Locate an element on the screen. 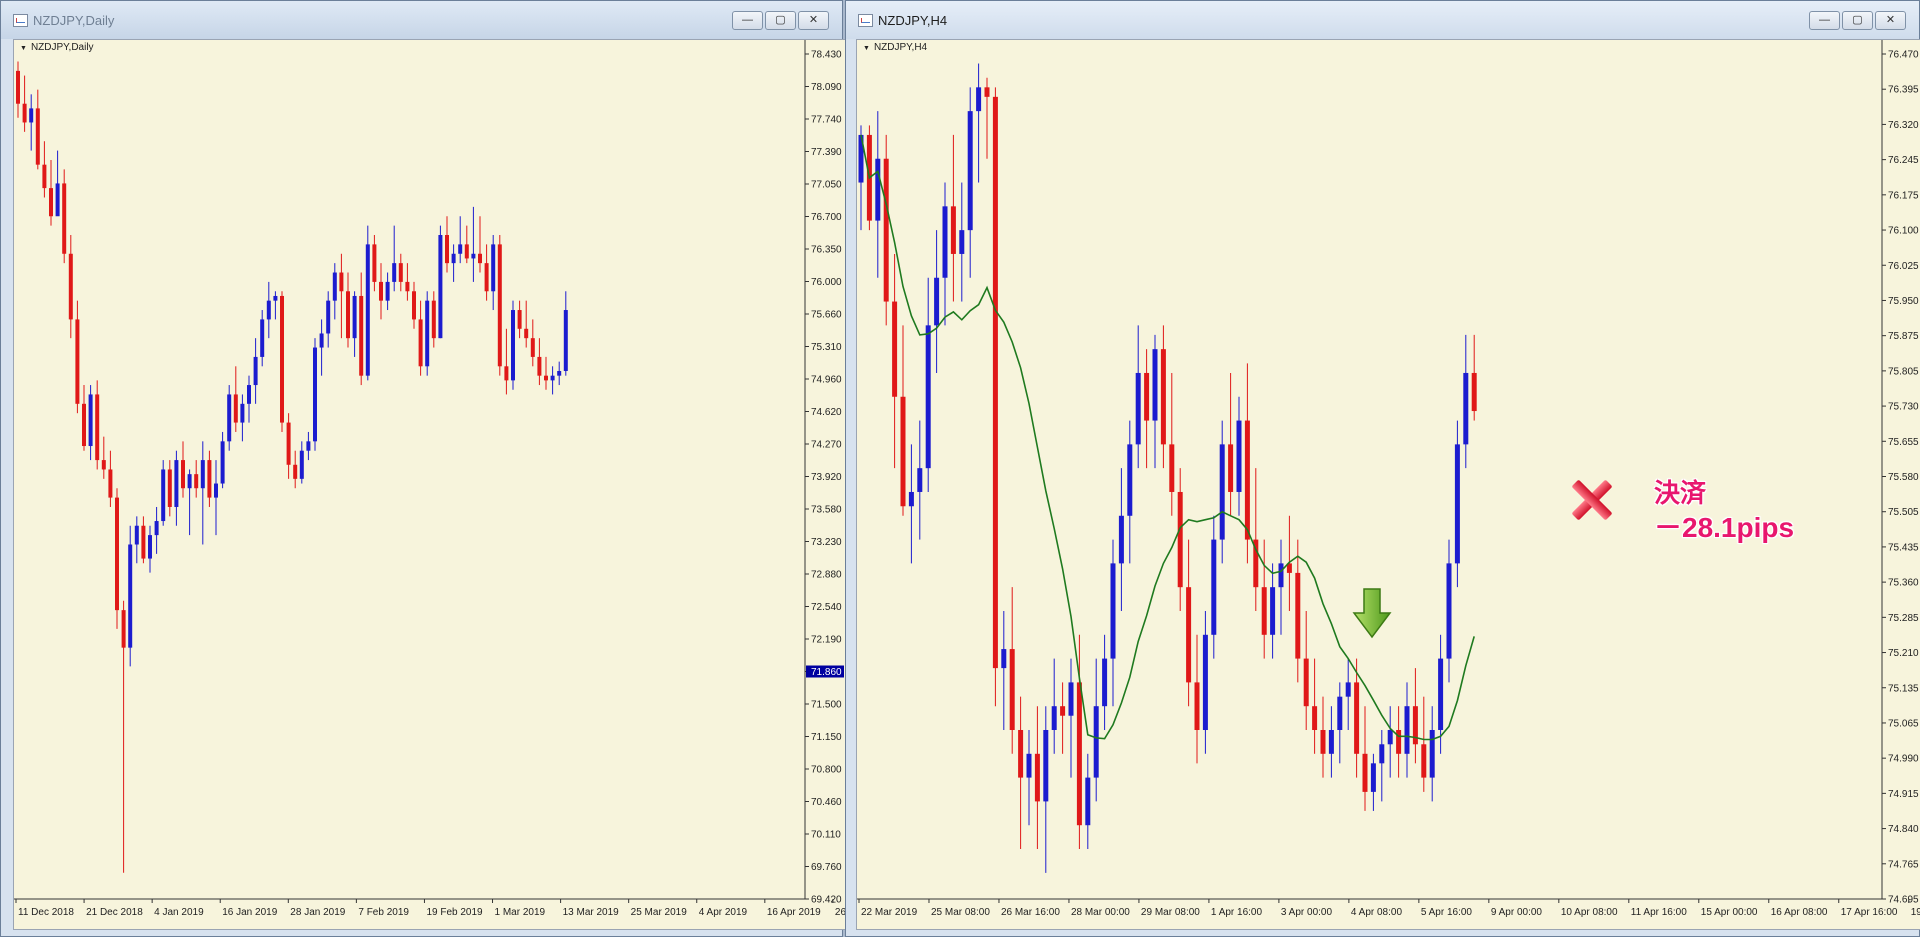 This screenshot has height=937, width=1920. price-label: 72.540 is located at coordinates (826, 607).